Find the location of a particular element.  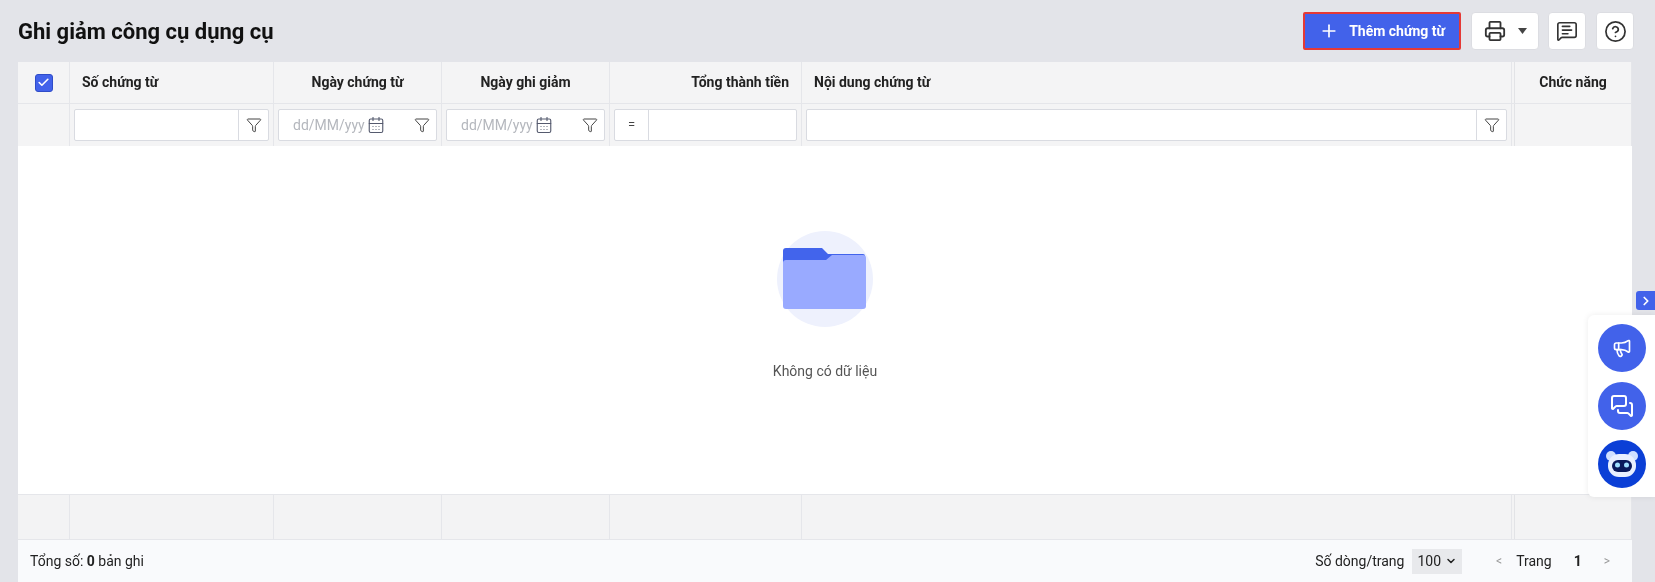

assistant-button is located at coordinates (1621, 464).